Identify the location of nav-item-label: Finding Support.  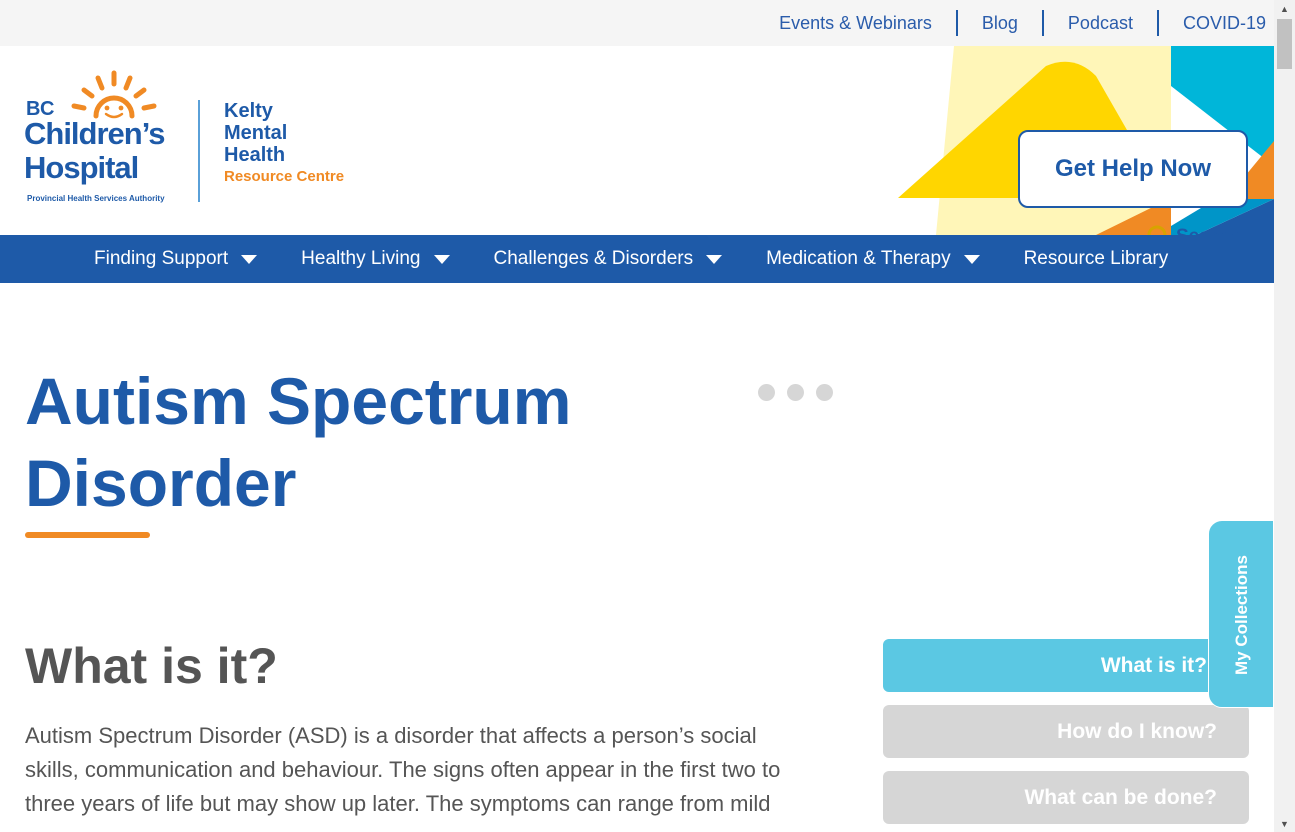
(161, 258).